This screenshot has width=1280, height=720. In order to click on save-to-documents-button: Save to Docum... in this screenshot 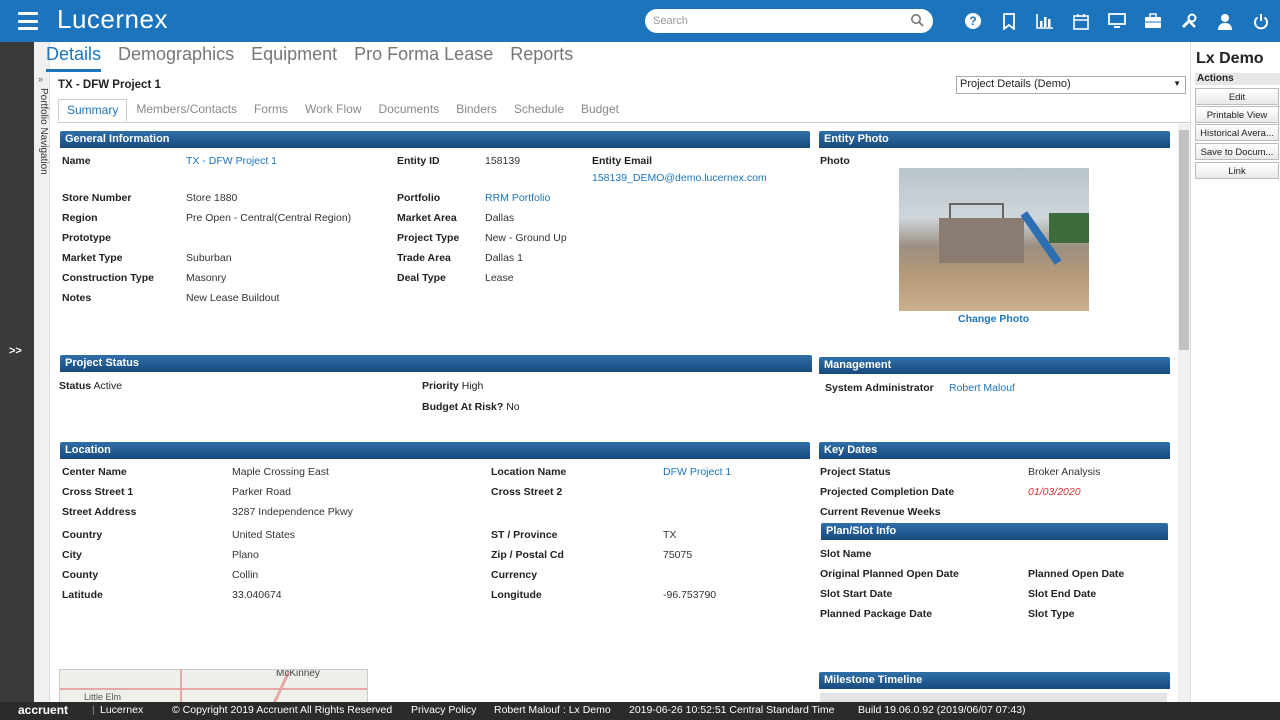, I will do `click(1237, 151)`.